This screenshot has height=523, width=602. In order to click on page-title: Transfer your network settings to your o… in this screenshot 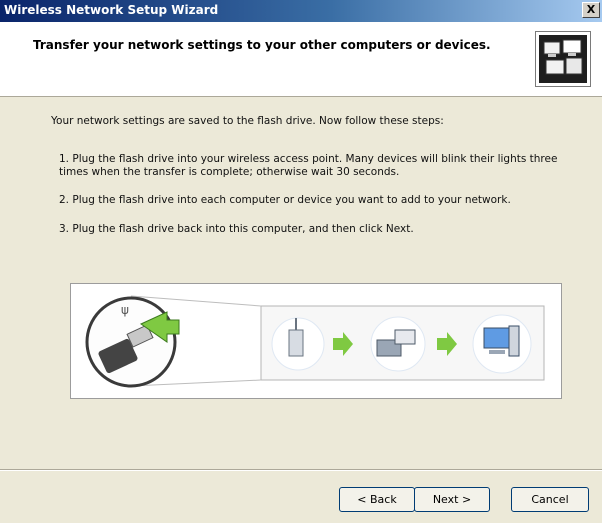, I will do `click(262, 45)`.